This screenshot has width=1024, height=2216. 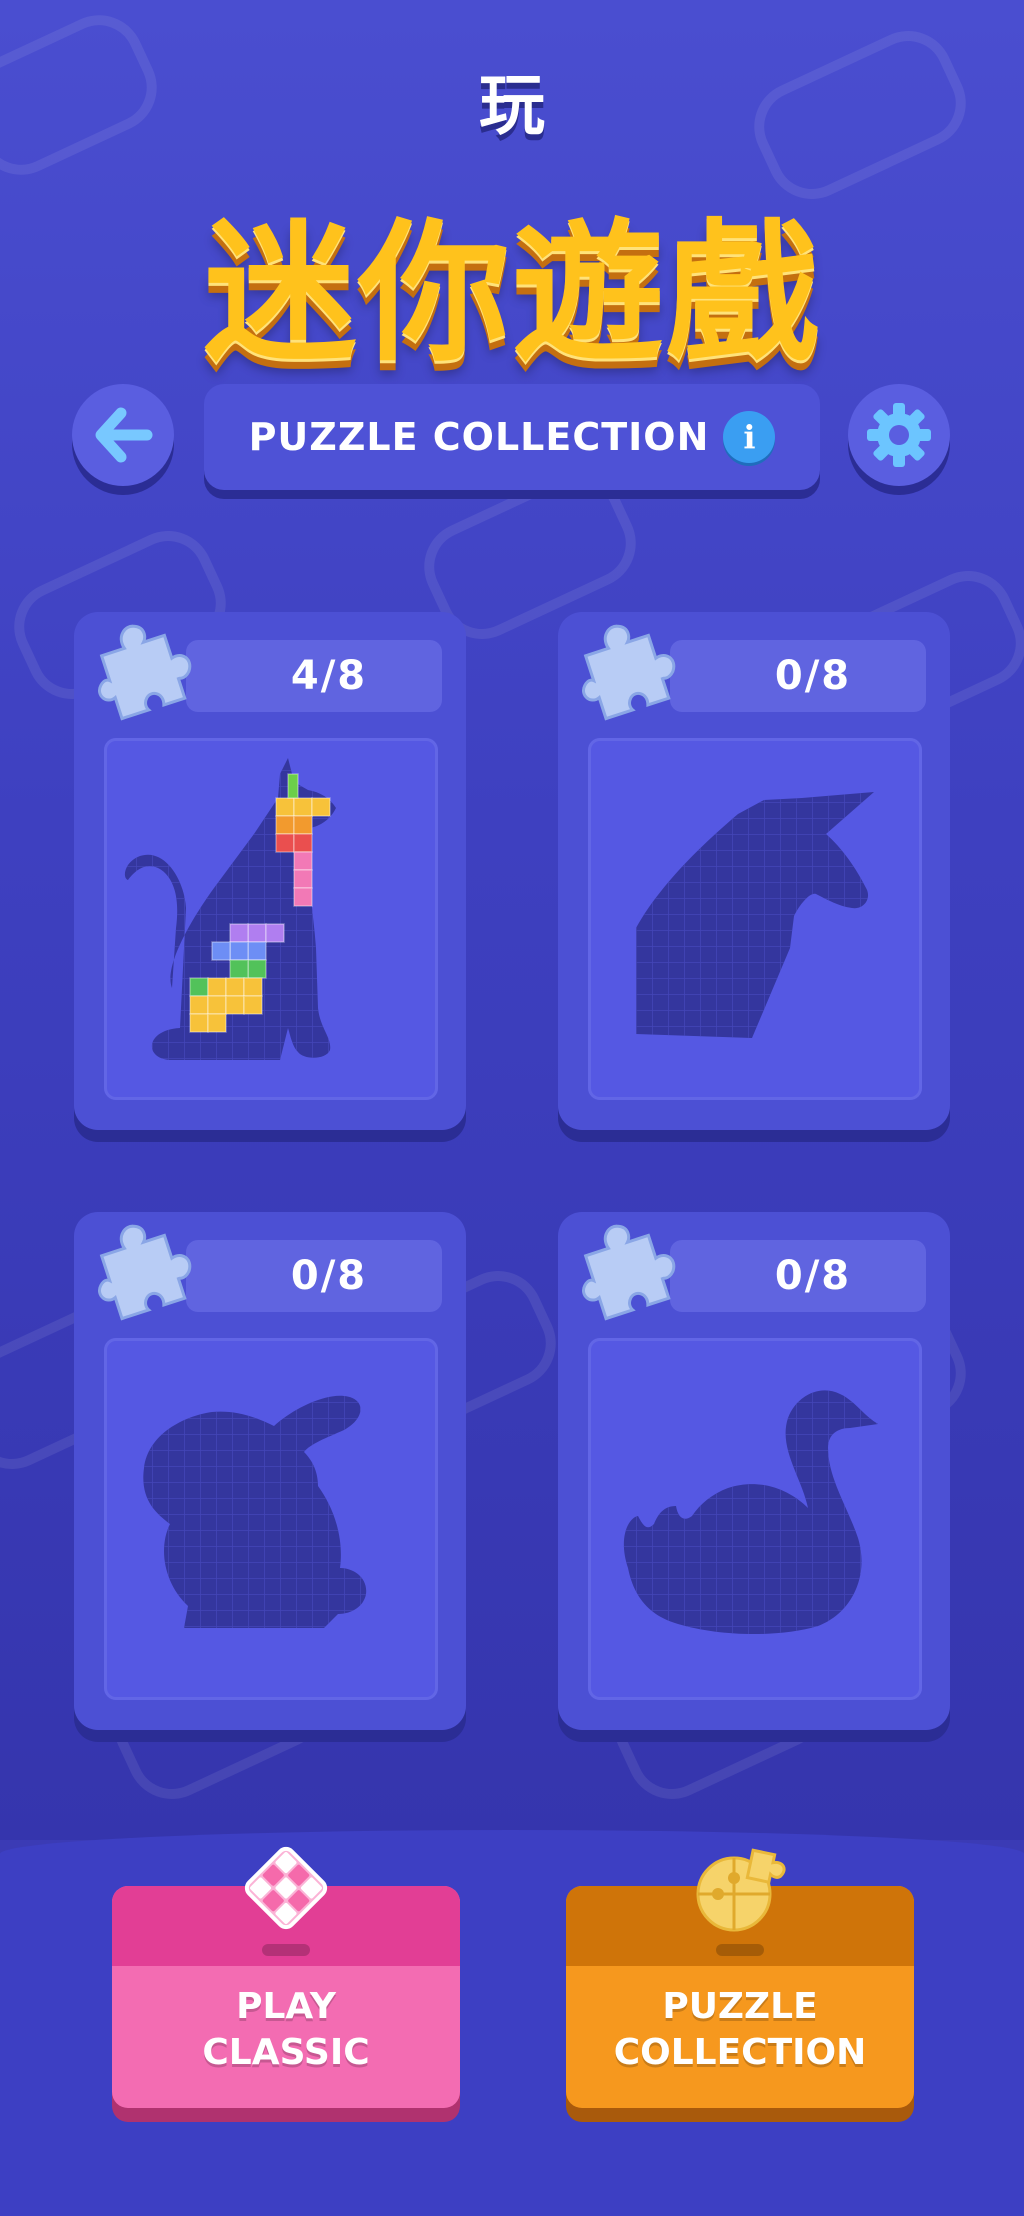 I want to click on puzzle-image-cat, so click(x=271, y=919).